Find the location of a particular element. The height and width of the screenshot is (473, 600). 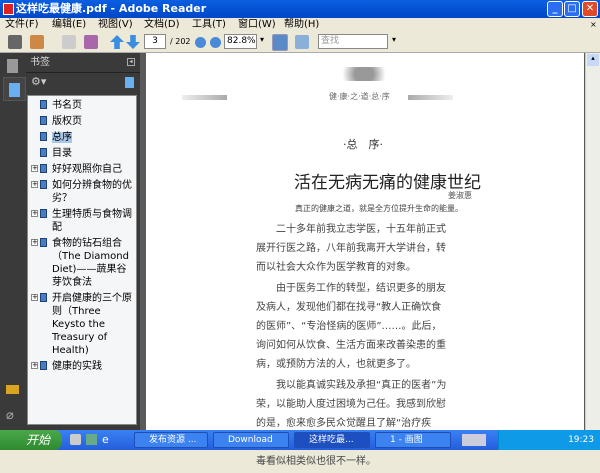

desktop-icon is located at coordinates (91, 439).